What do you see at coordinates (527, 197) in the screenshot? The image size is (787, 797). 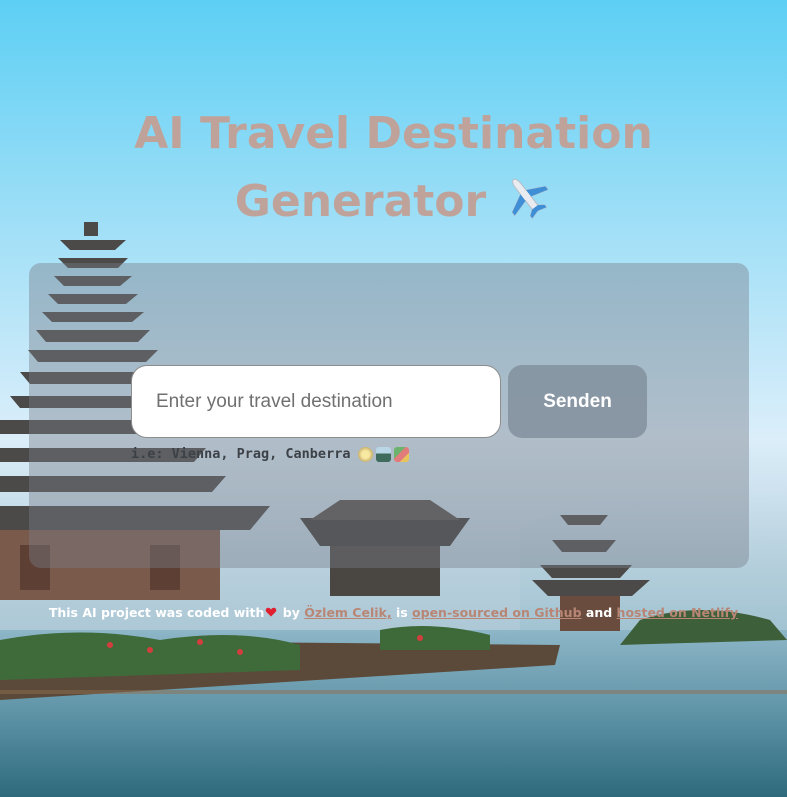 I see `airplane-icon` at bounding box center [527, 197].